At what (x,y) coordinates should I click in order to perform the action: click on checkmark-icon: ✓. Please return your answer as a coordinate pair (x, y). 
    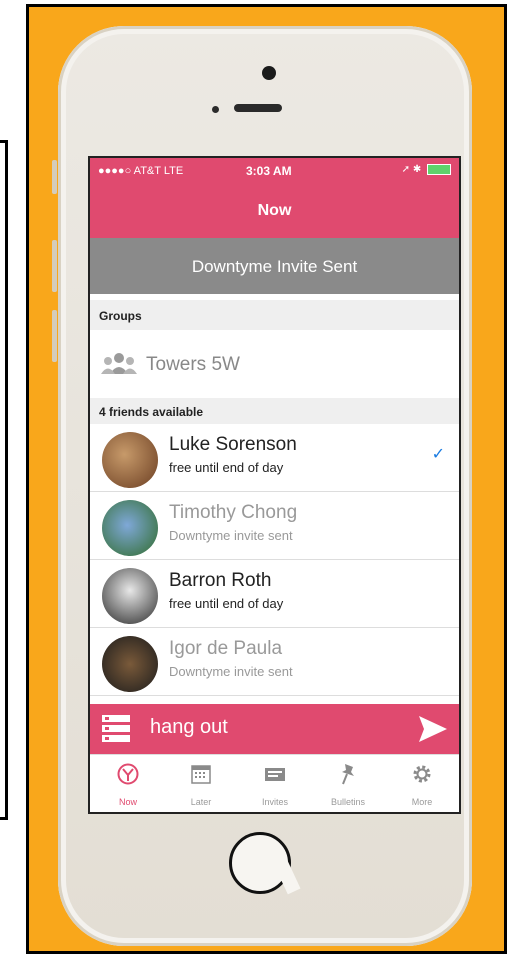
    Looking at the image, I should click on (438, 454).